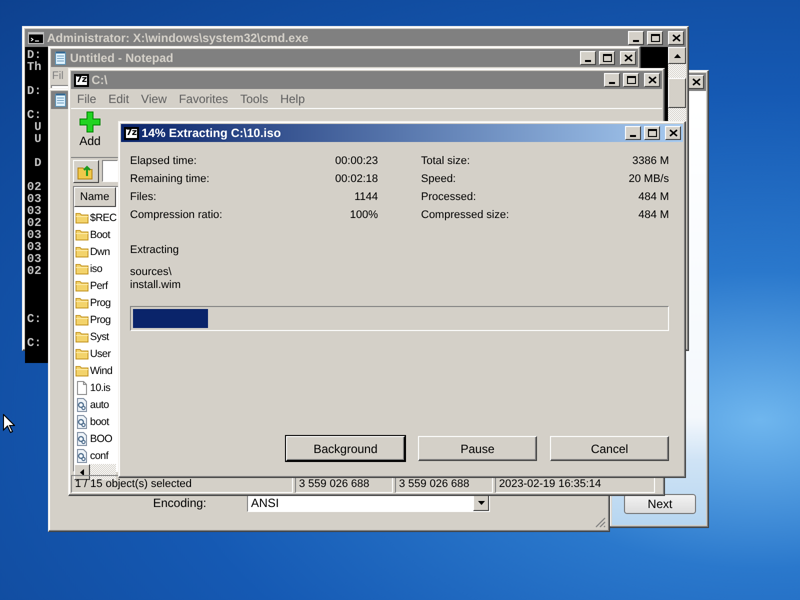  Describe the element at coordinates (203, 98) in the screenshot. I see `menu-item: Favorites` at that location.